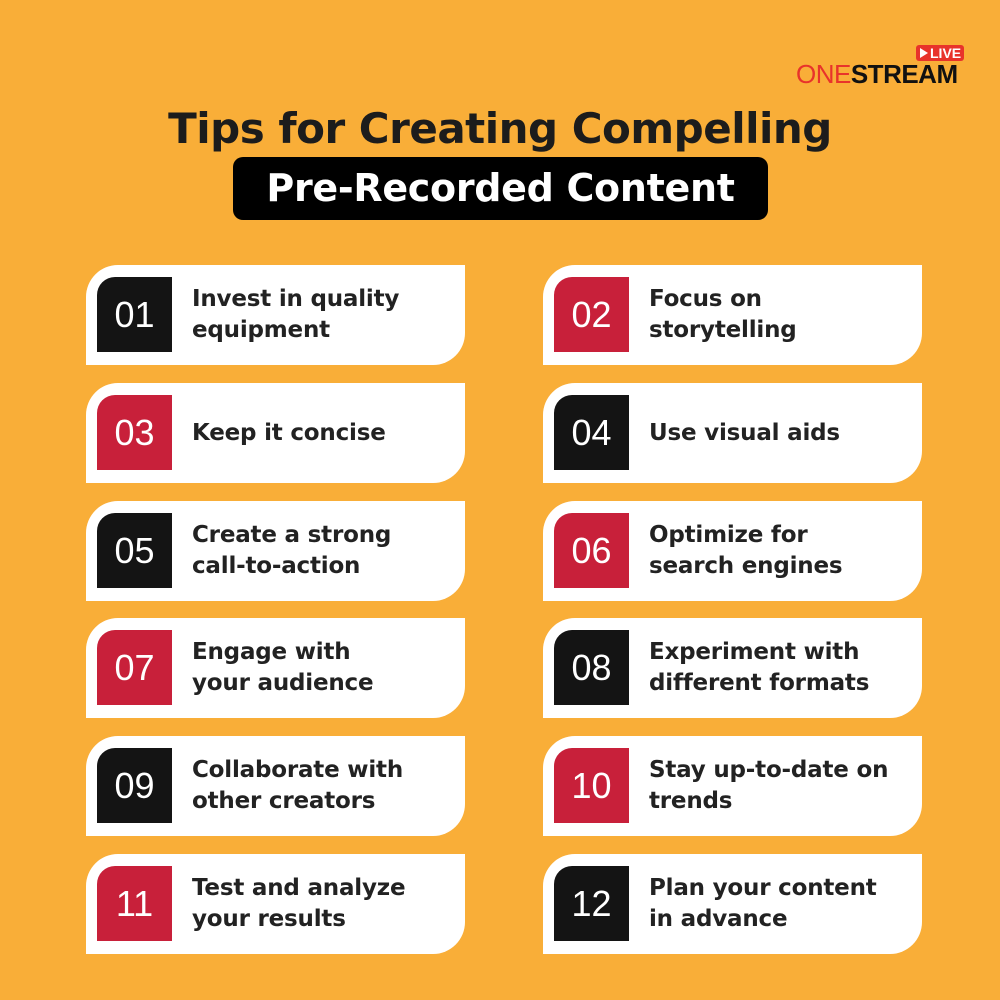 This screenshot has height=1000, width=1000. I want to click on tip-text: Create a strong call-to-action, so click(292, 550).